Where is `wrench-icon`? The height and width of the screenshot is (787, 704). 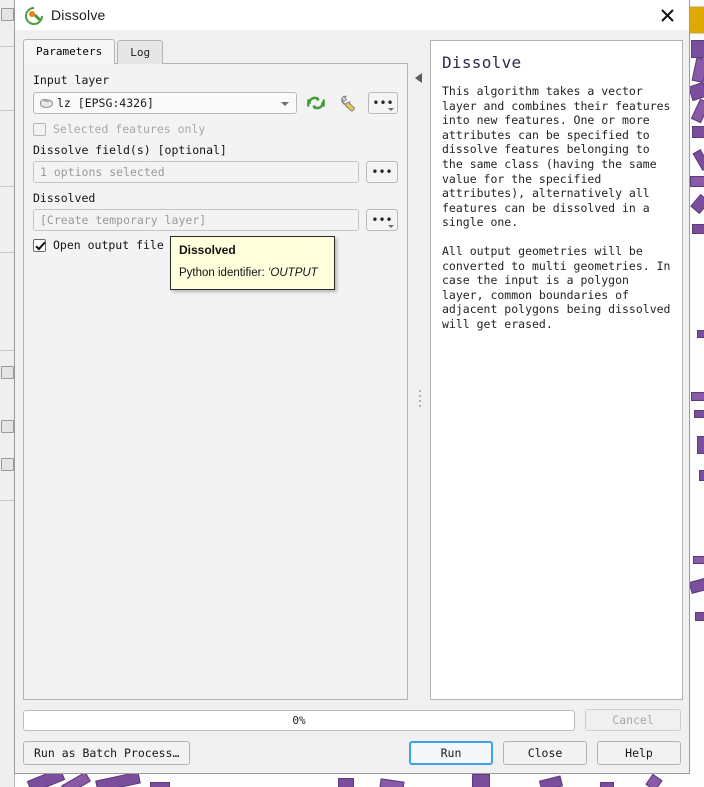 wrench-icon is located at coordinates (348, 103).